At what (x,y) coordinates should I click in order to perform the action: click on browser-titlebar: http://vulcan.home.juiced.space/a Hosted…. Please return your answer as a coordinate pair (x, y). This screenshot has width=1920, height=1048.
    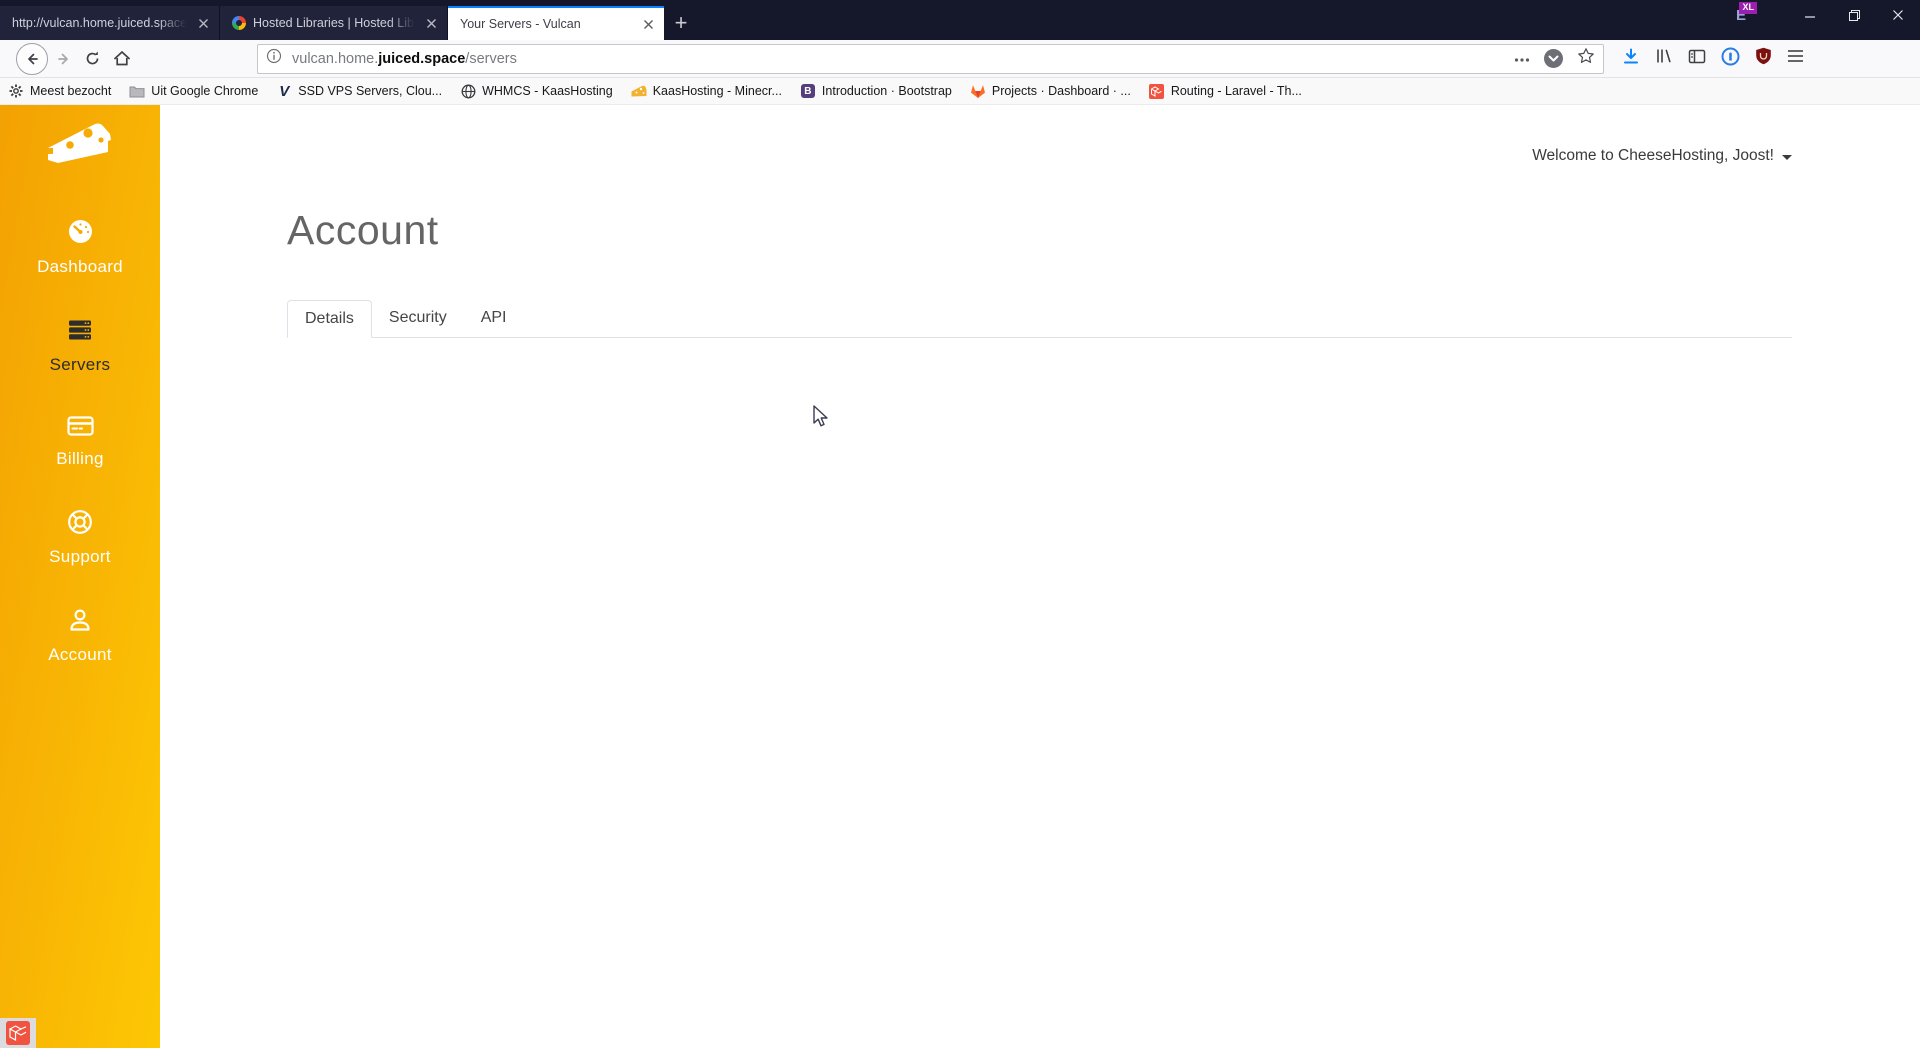
    Looking at the image, I should click on (960, 20).